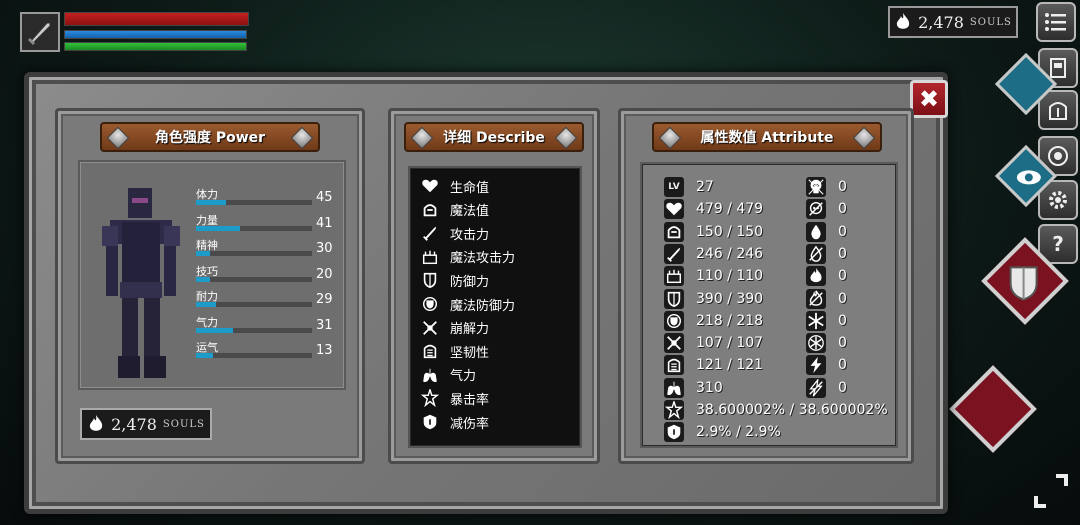 This screenshot has height=525, width=1080. Describe the element at coordinates (324, 325) in the screenshot. I see `power-stat-value: 31` at that location.